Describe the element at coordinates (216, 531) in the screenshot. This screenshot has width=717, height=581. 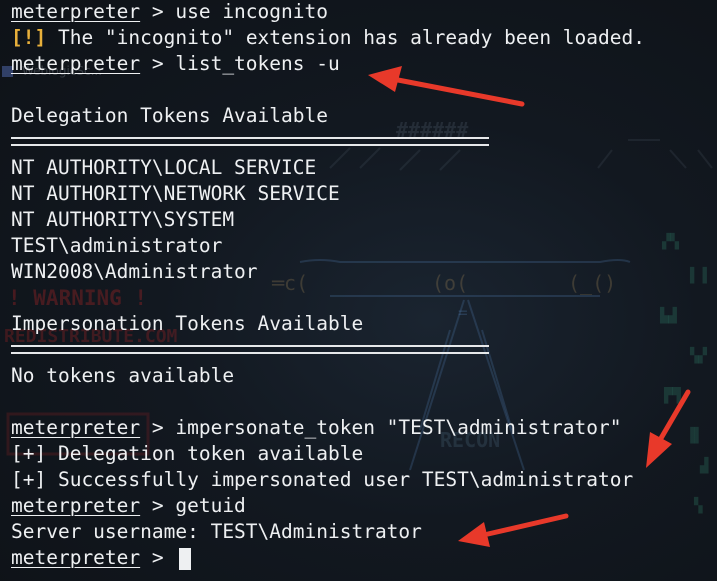
I see `server-username-line: Server username: TEST\Administrator` at that location.